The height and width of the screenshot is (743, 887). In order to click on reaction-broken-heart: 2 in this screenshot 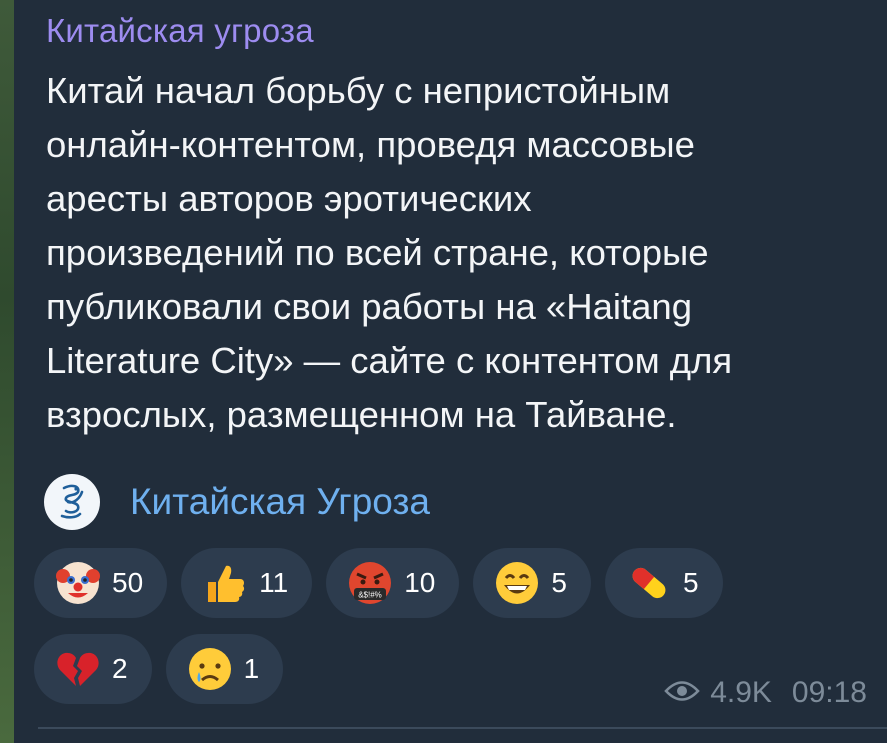, I will do `click(93, 669)`.